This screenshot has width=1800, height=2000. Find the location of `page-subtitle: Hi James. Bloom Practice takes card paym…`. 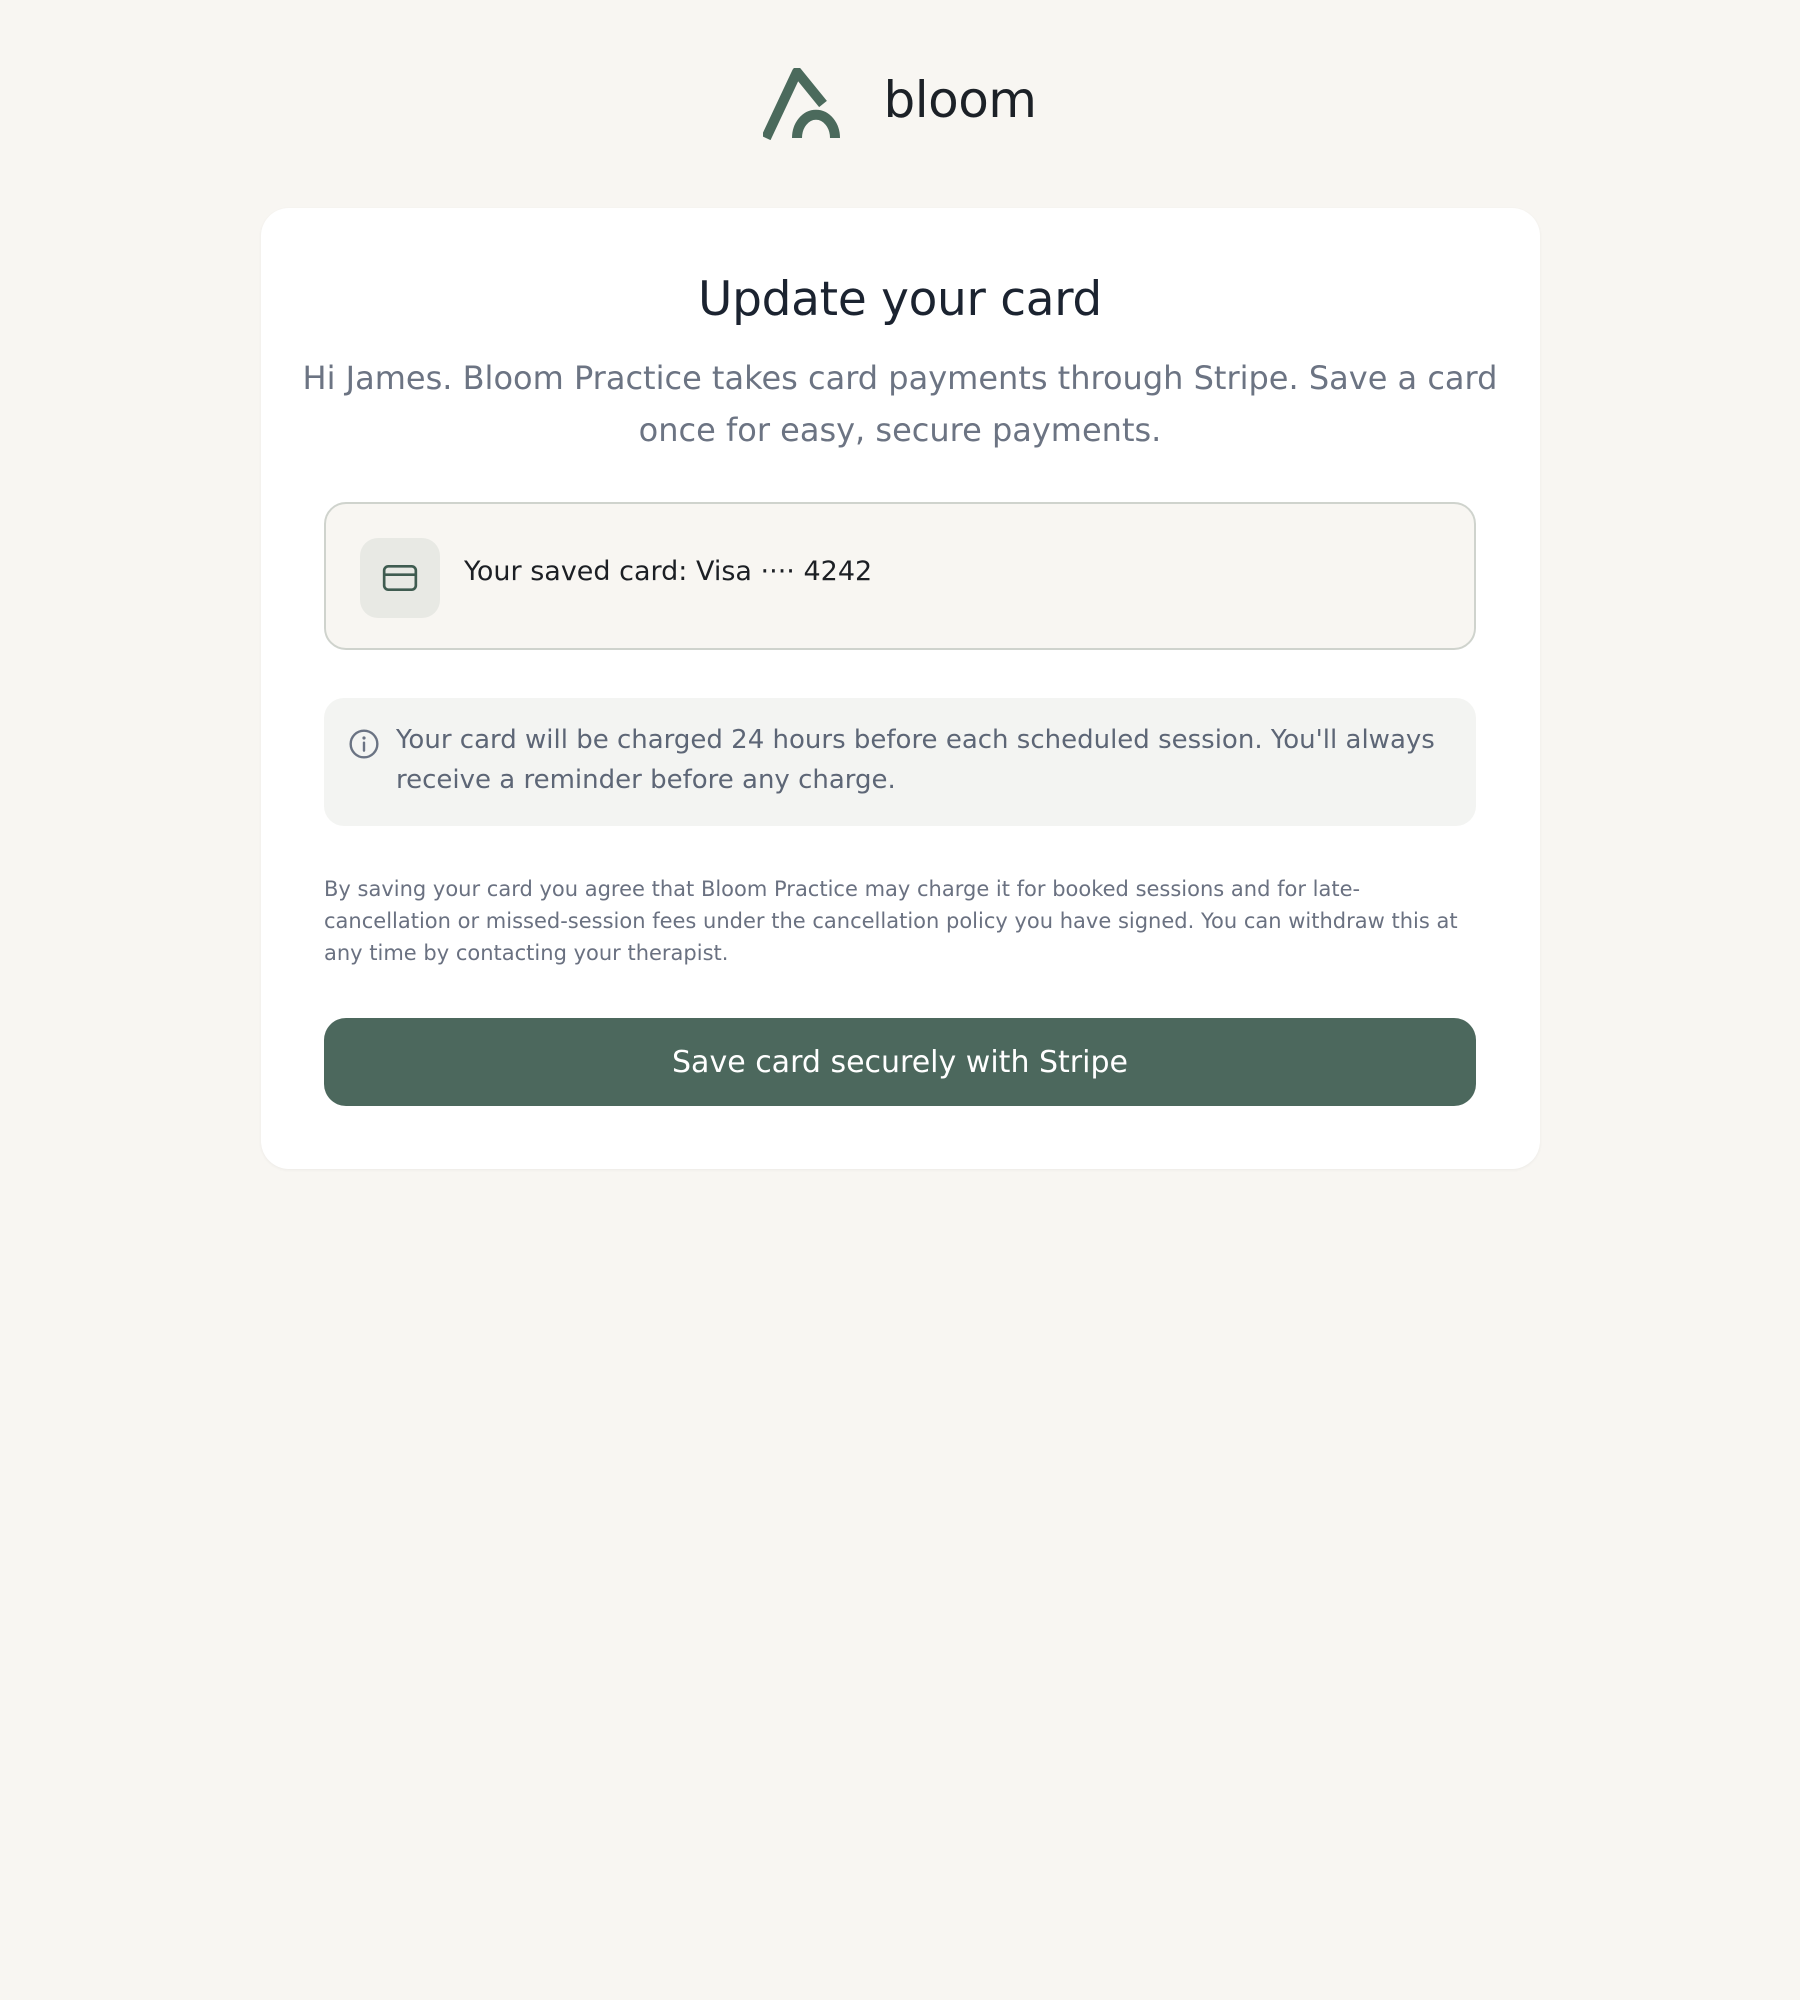

page-subtitle: Hi James. Bloom Practice takes card paym… is located at coordinates (900, 404).